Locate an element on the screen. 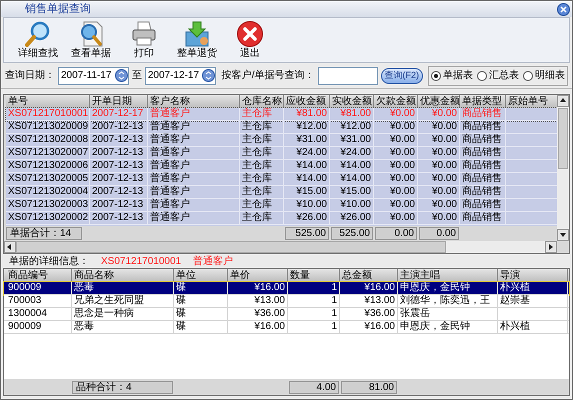 This screenshot has width=573, height=400. query-button: 查询(F2) is located at coordinates (401, 76).